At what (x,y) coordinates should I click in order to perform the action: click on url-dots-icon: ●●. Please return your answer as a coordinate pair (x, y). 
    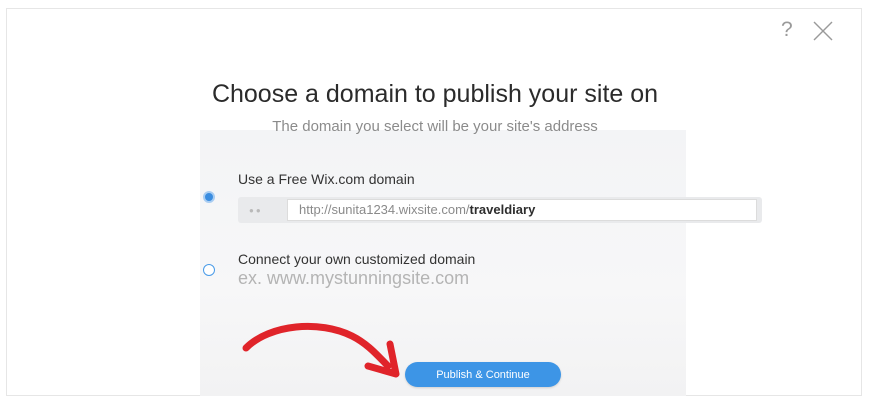
    Looking at the image, I should click on (256, 210).